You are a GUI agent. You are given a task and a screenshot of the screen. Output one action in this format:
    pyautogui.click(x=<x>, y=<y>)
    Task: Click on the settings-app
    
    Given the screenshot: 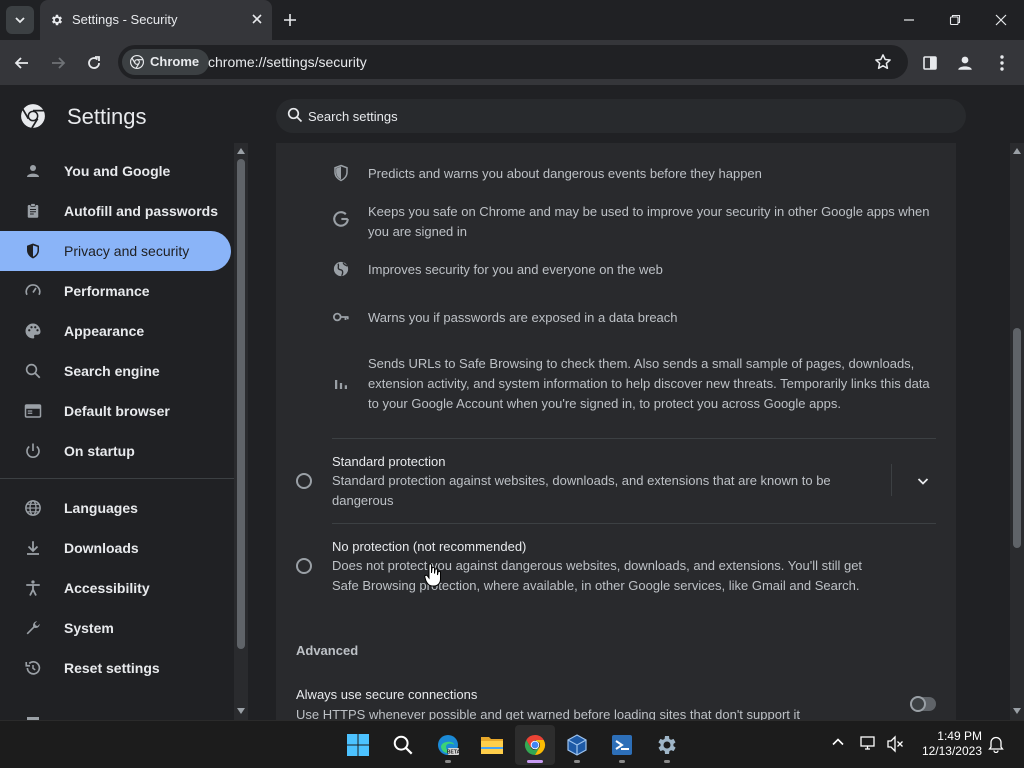 What is the action you would take?
    pyautogui.click(x=667, y=745)
    